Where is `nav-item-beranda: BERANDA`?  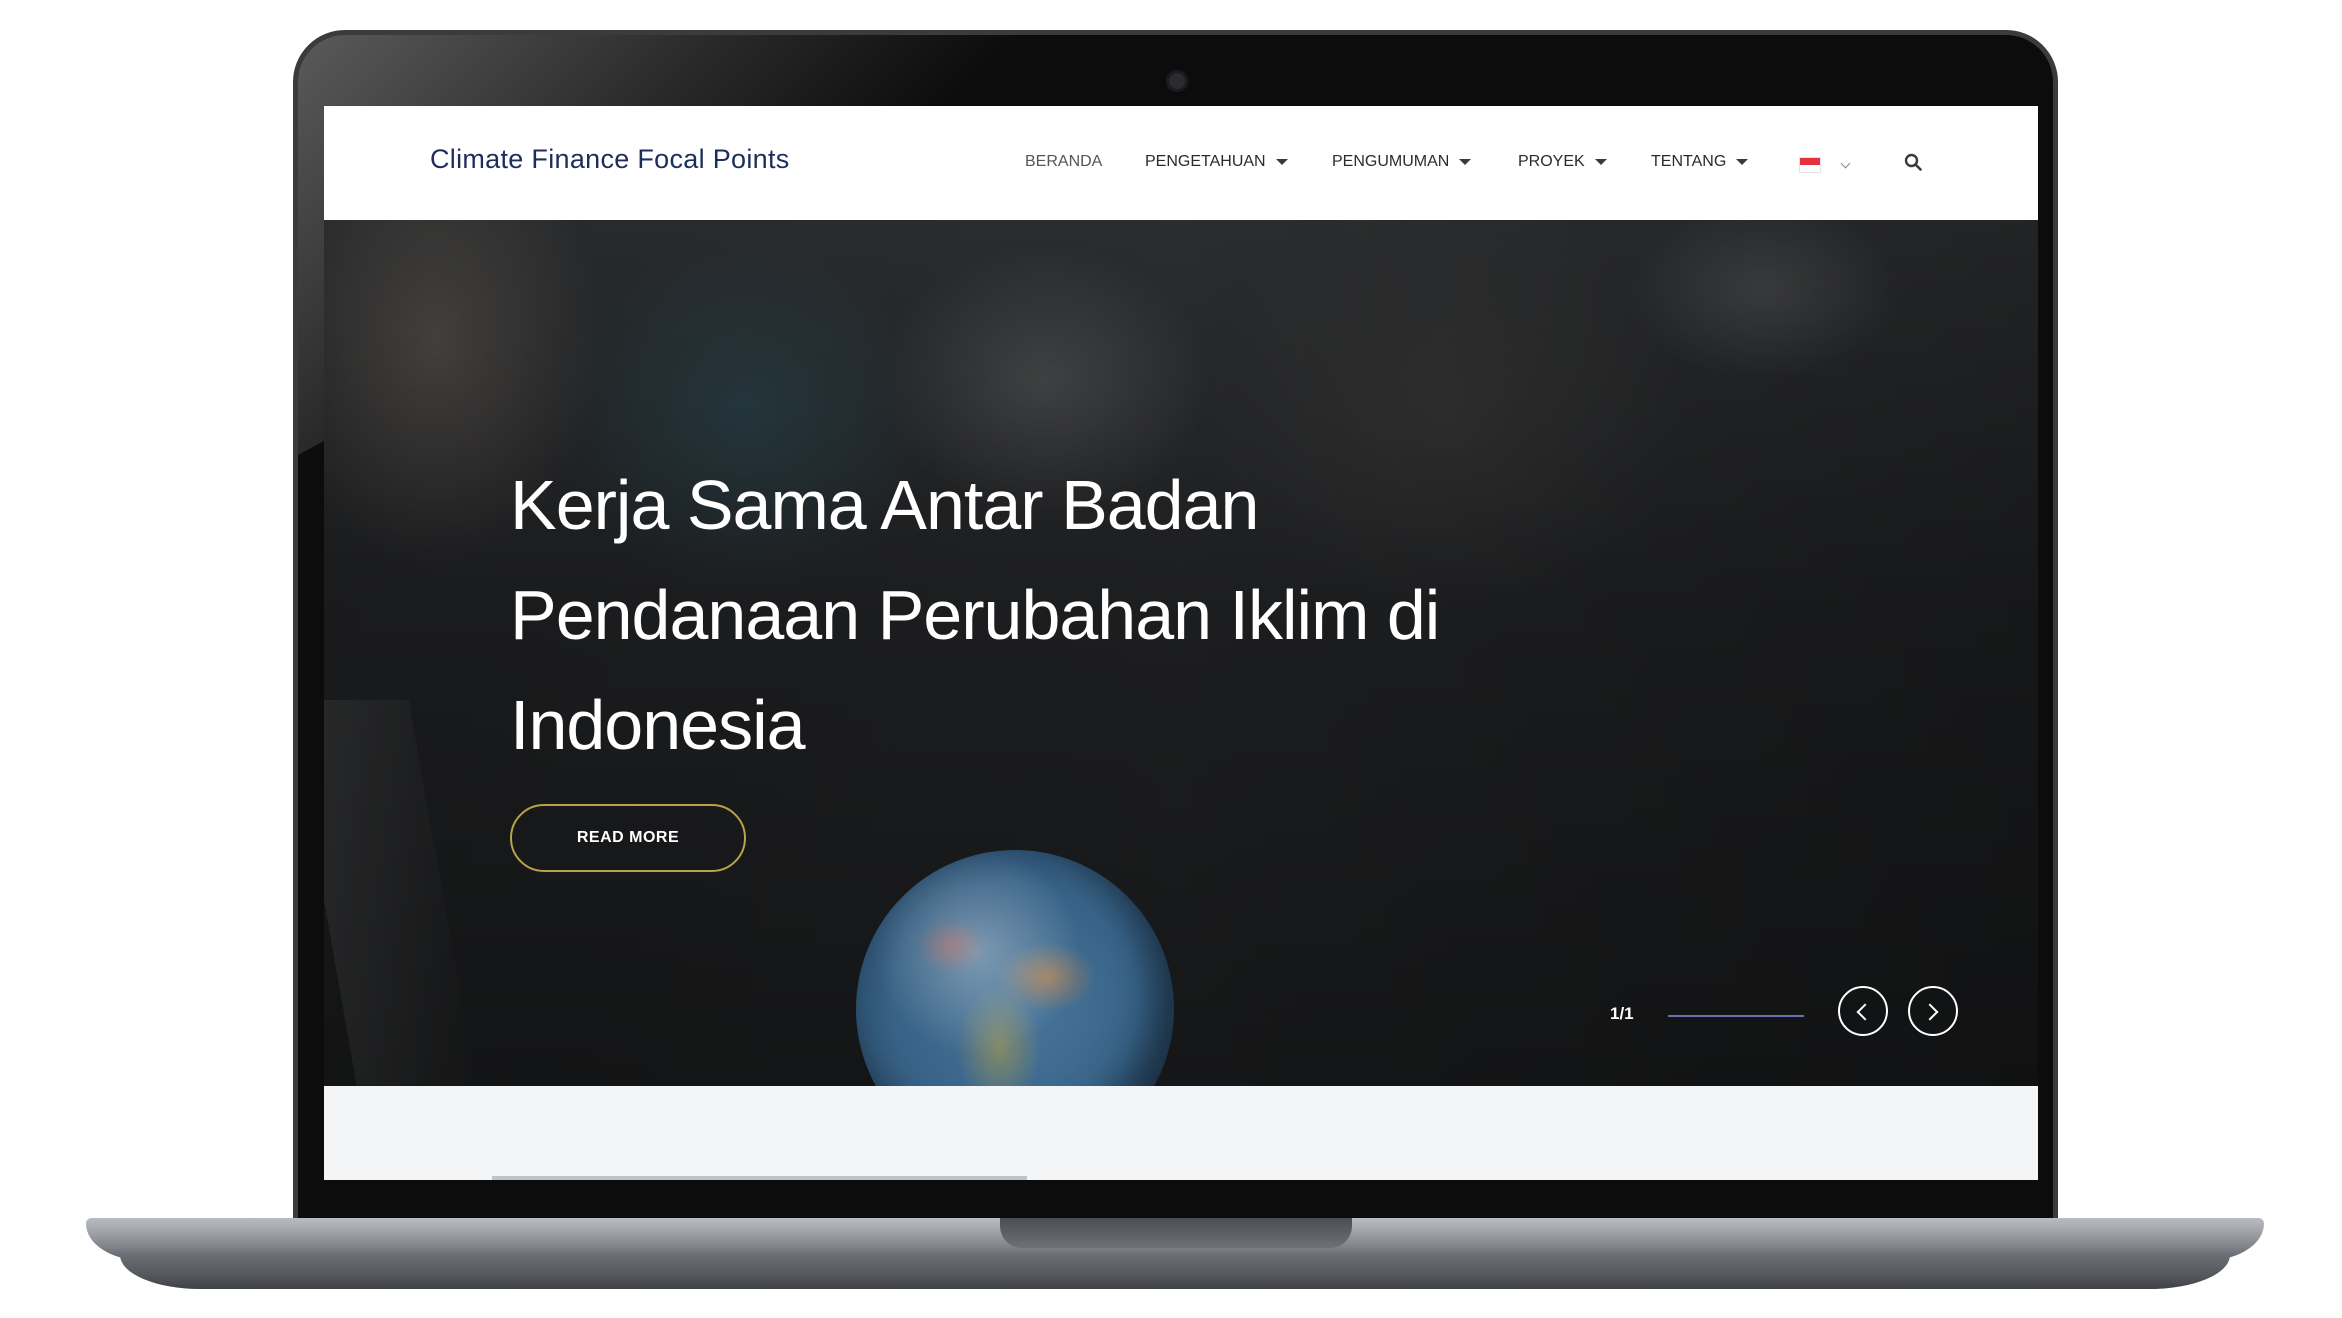 nav-item-beranda: BERANDA is located at coordinates (1063, 162).